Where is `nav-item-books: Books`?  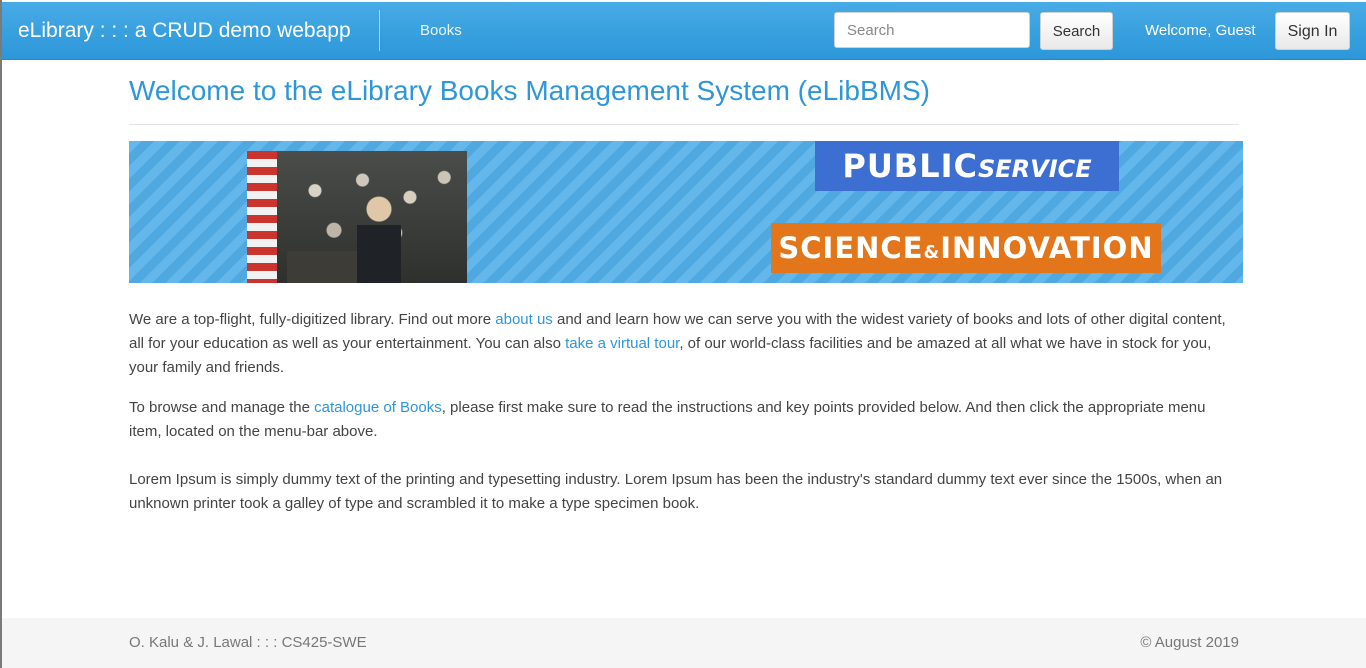 nav-item-books: Books is located at coordinates (441, 30).